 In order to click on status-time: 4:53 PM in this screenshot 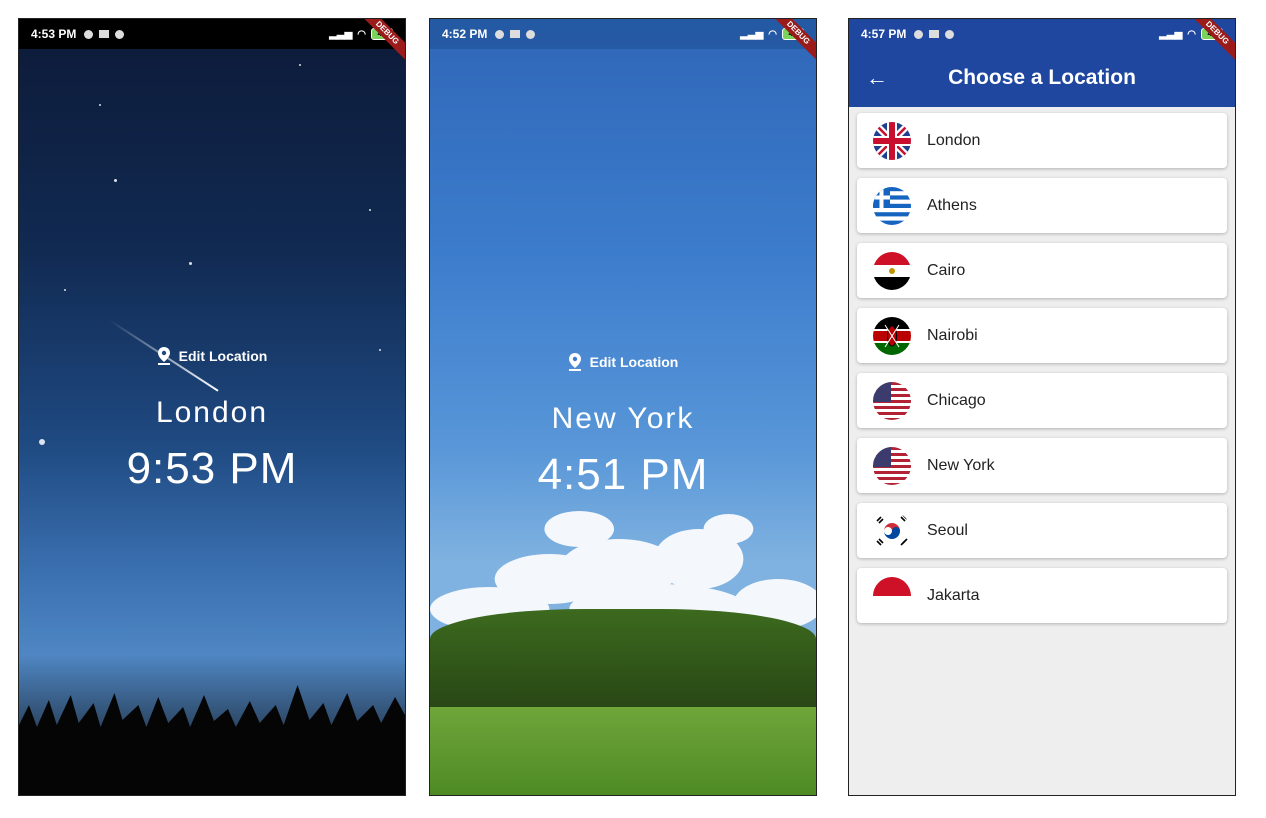, I will do `click(54, 34)`.